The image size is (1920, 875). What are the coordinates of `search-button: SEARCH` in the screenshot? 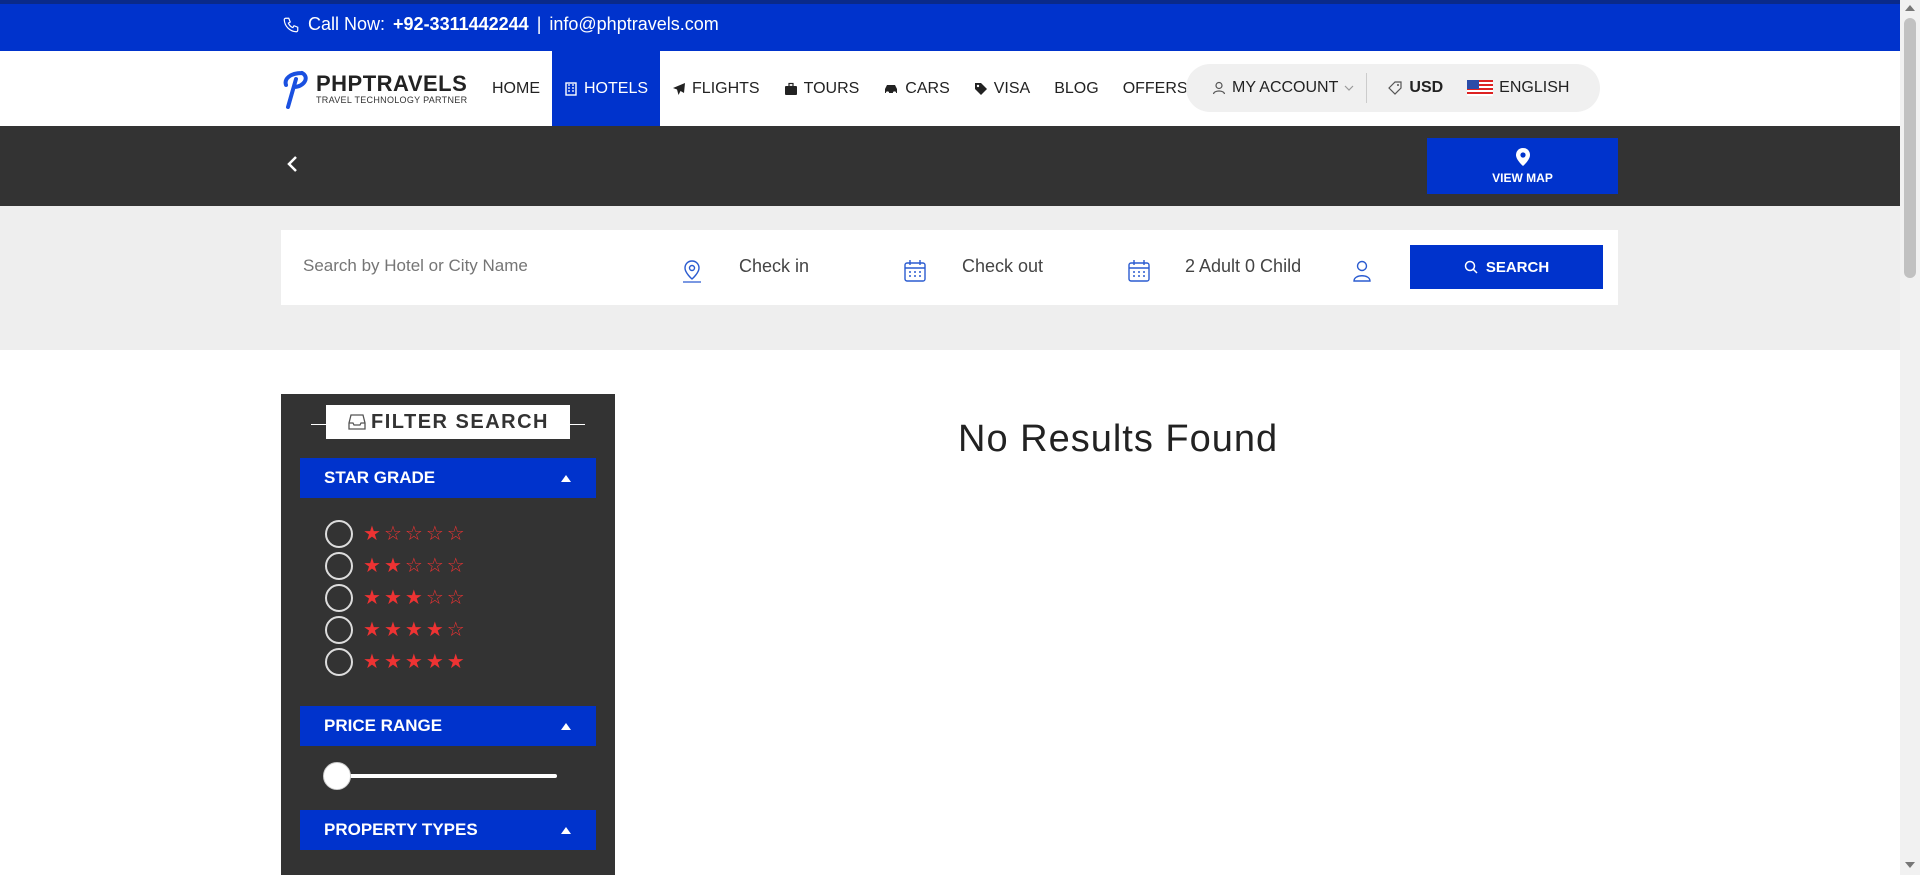 It's located at (1506, 267).